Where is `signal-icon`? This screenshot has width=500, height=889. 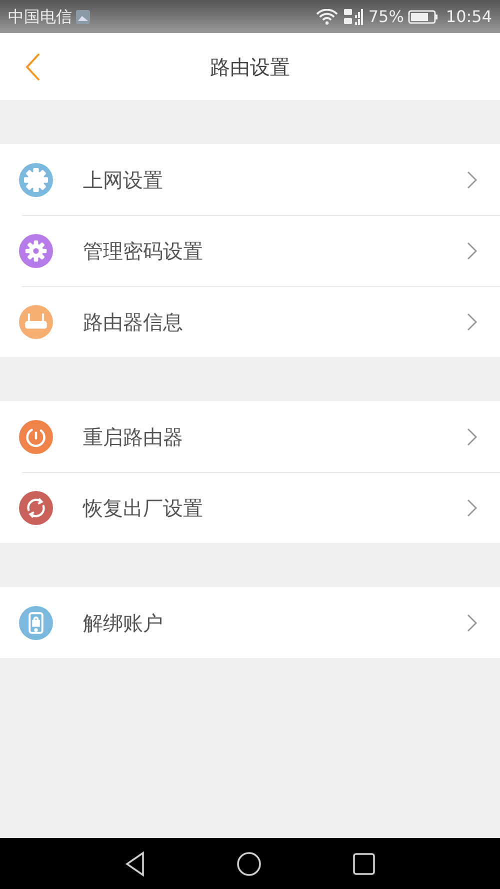
signal-icon is located at coordinates (353, 16).